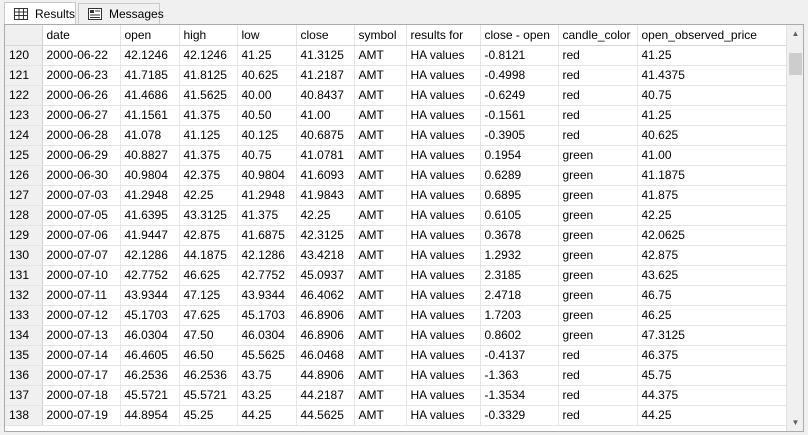 The width and height of the screenshot is (808, 435). What do you see at coordinates (81, 255) in the screenshot?
I see `table-cell: 2000-07-07` at bounding box center [81, 255].